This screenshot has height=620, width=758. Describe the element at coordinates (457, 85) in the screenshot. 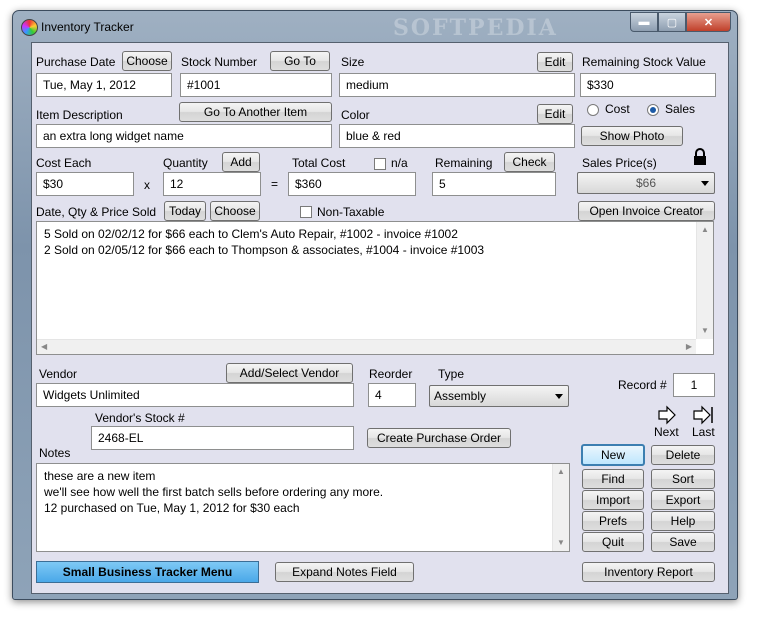

I see `size-field: medium` at that location.